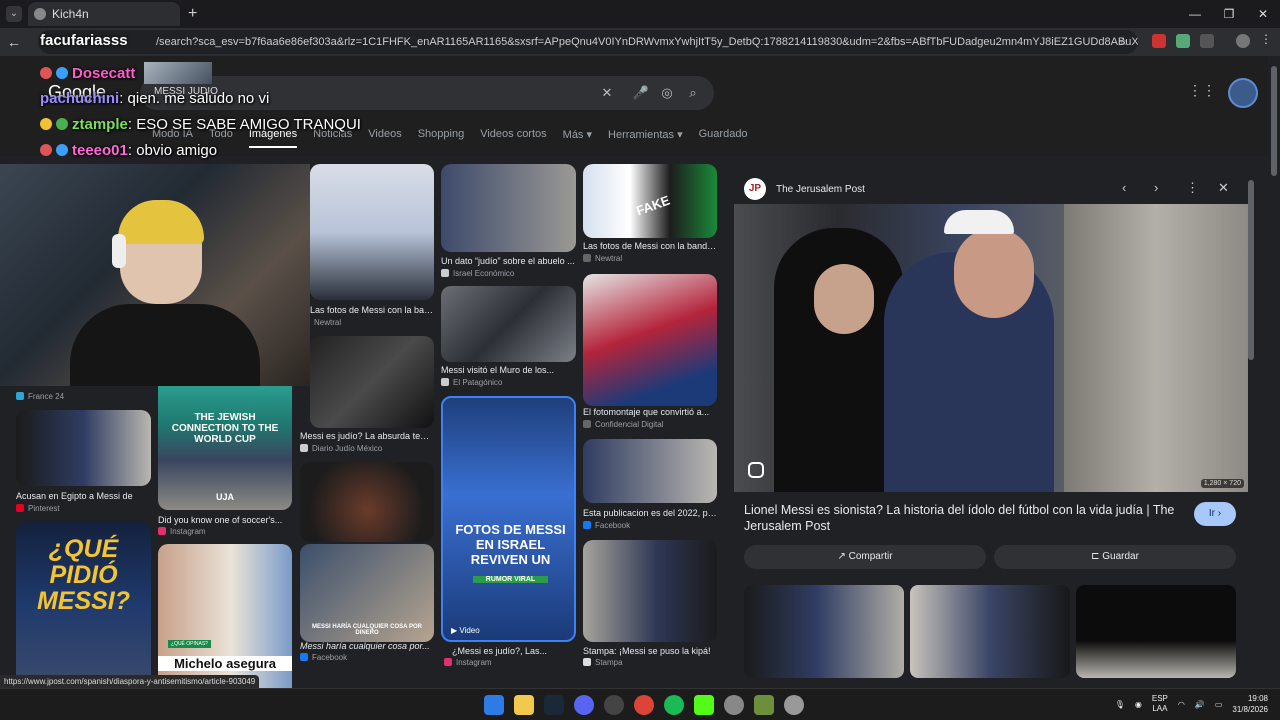  Describe the element at coordinates (1191, 704) in the screenshot. I see `system-tray: 🎙 ◉ ESP LAA ◠ 🔊 ▭ 19:08 31/8/2026` at that location.